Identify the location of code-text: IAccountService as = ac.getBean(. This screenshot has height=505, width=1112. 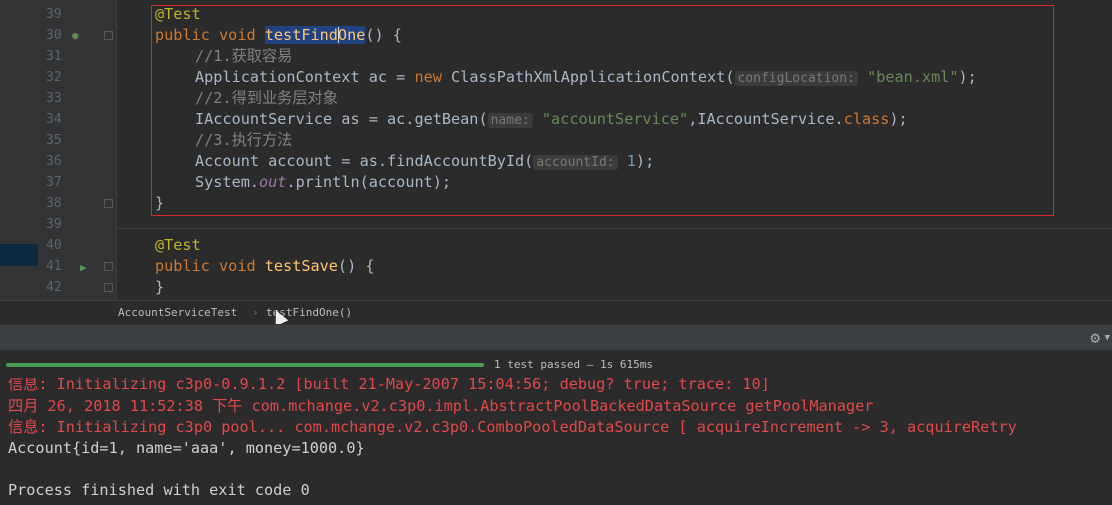
(341, 119).